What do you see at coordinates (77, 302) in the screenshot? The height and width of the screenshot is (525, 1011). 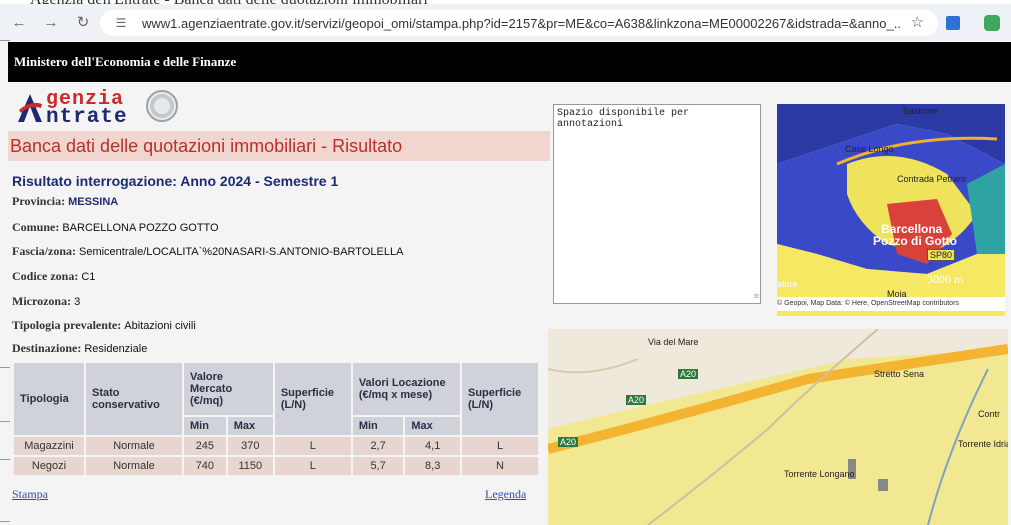 I see `field-value: 3` at bounding box center [77, 302].